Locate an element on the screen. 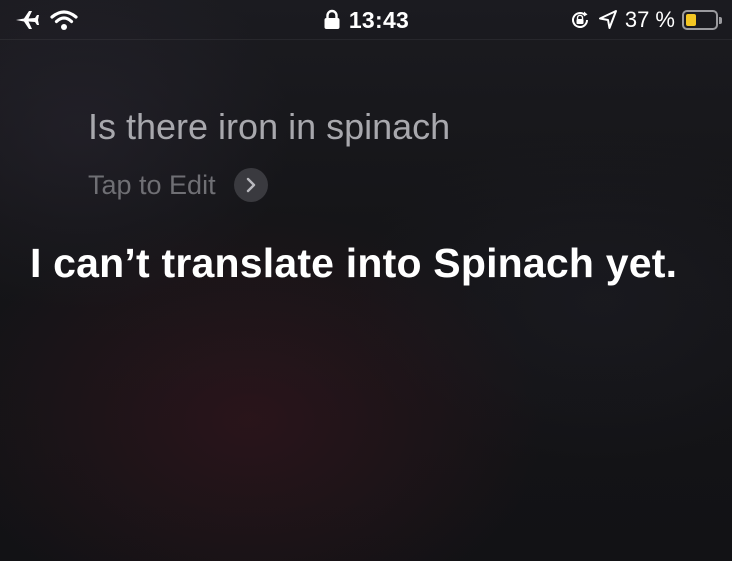 This screenshot has height=561, width=732. orientation-lock-icon is located at coordinates (580, 20).